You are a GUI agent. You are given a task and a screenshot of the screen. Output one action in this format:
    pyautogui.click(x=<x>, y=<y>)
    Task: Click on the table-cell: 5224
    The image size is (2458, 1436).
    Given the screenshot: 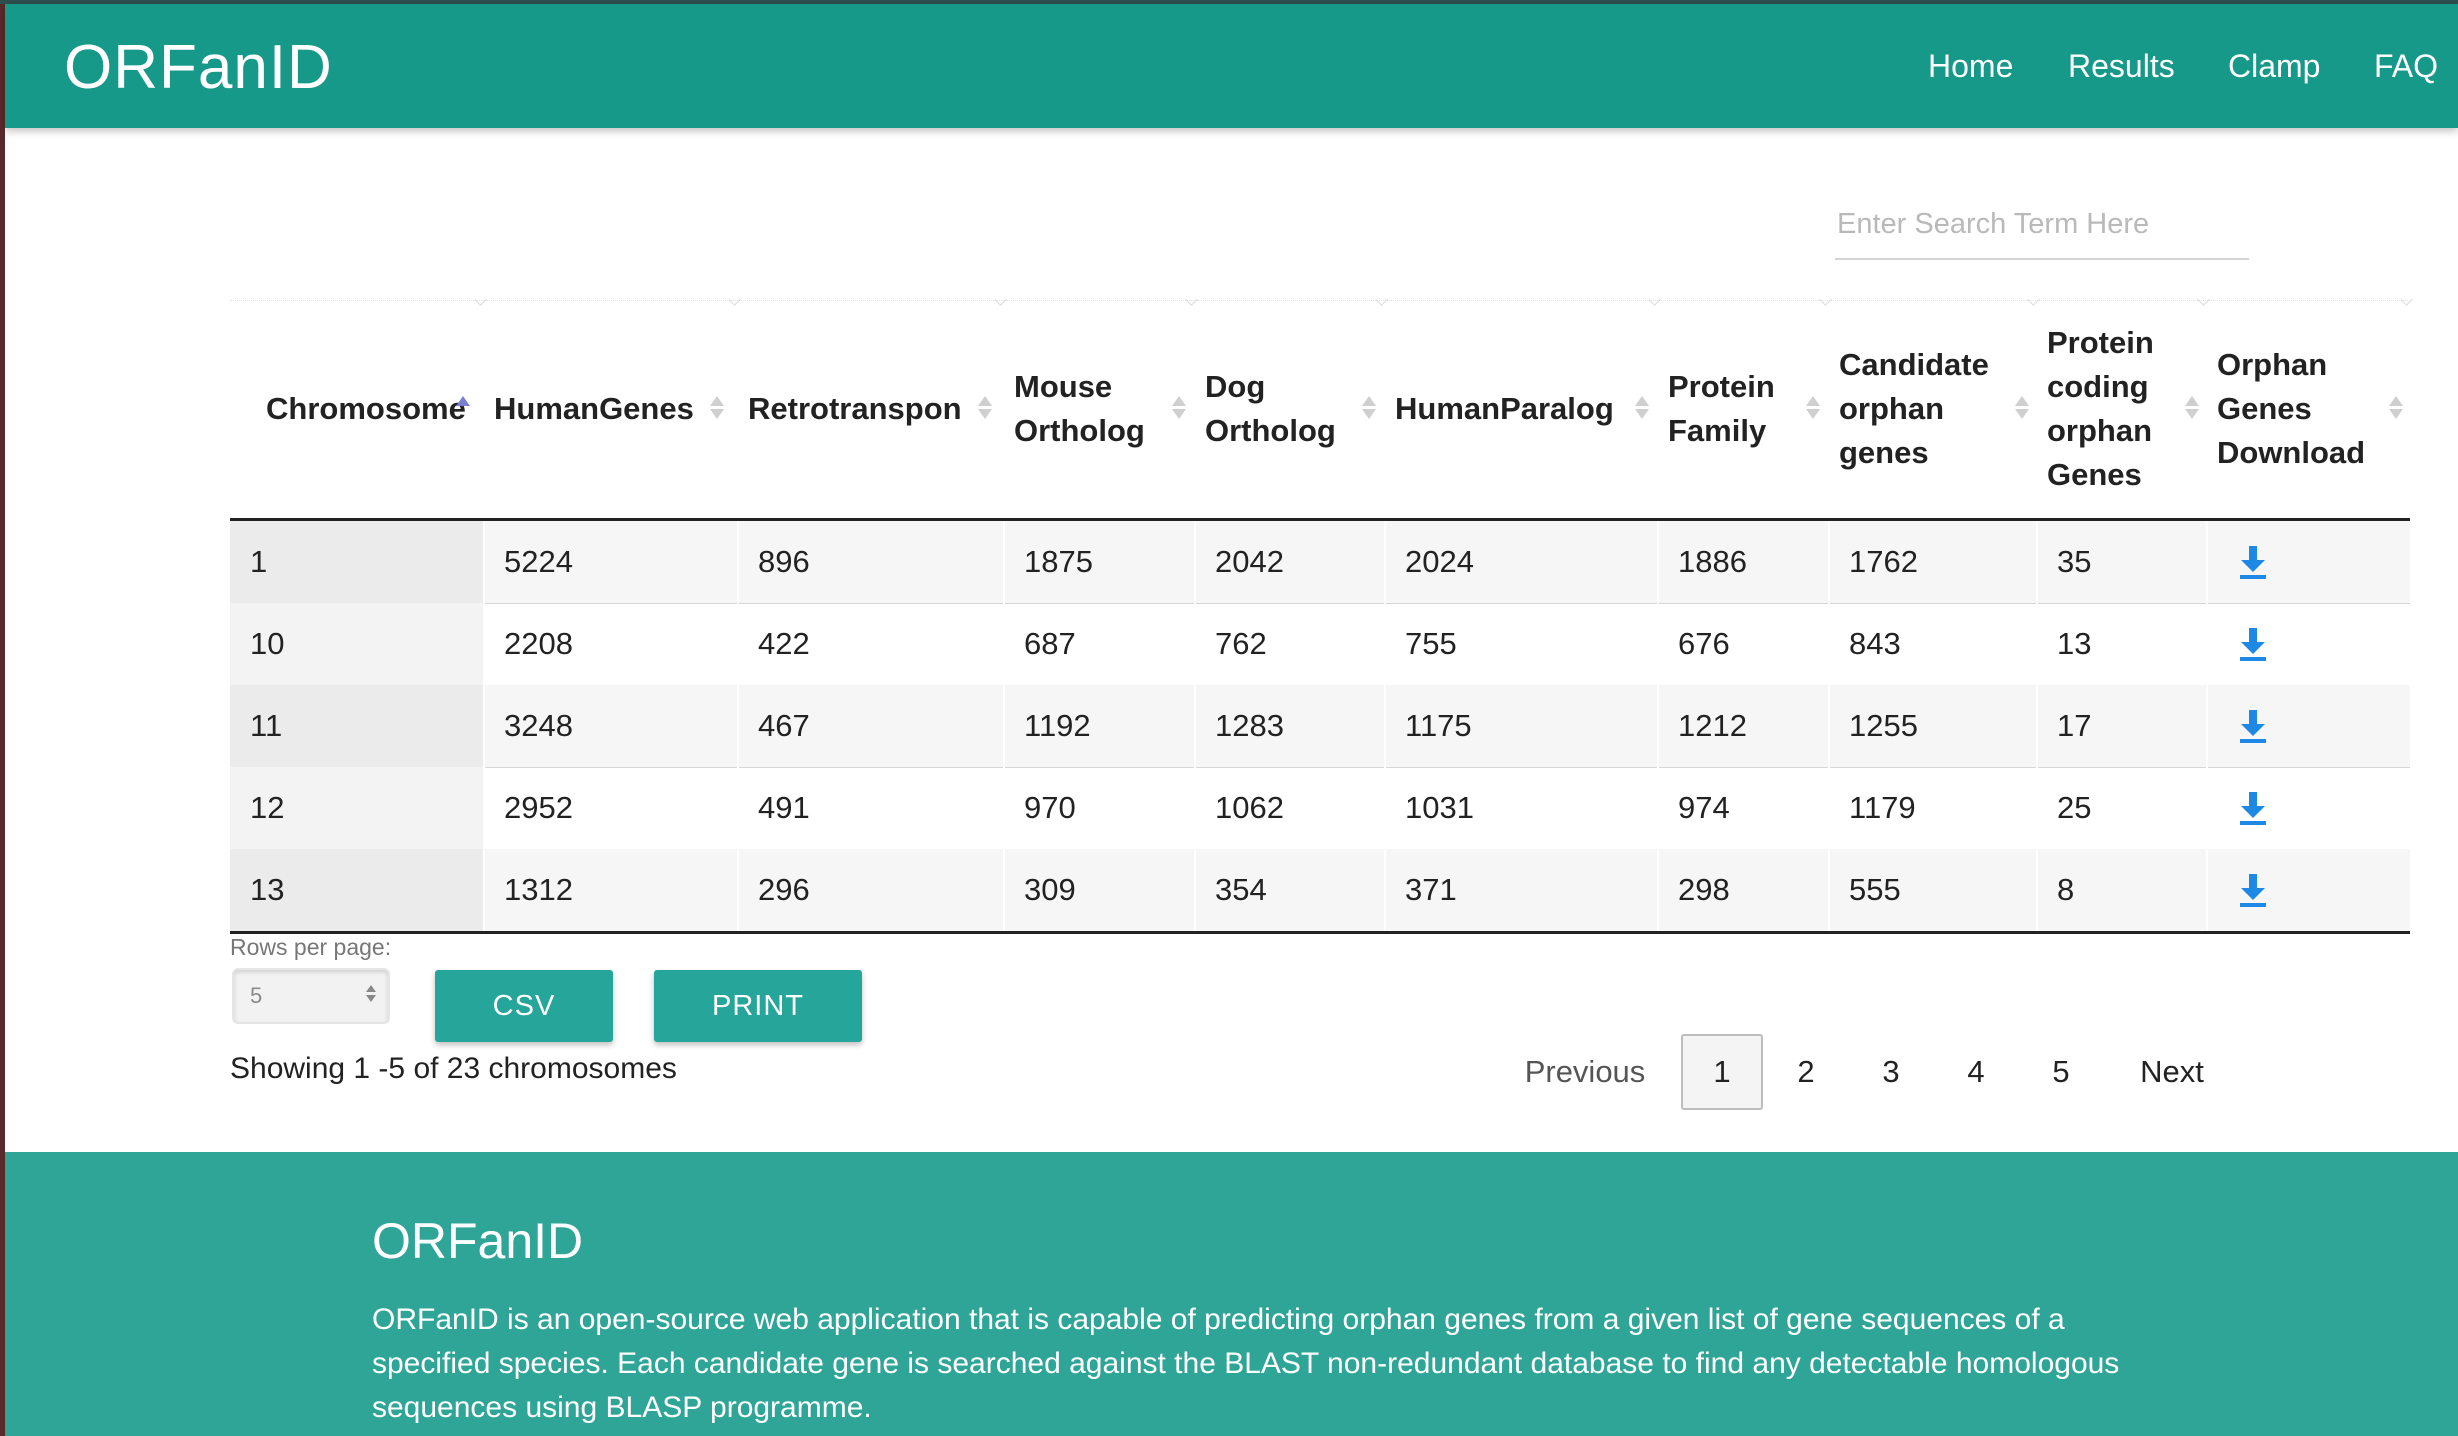 What is the action you would take?
    pyautogui.click(x=538, y=561)
    